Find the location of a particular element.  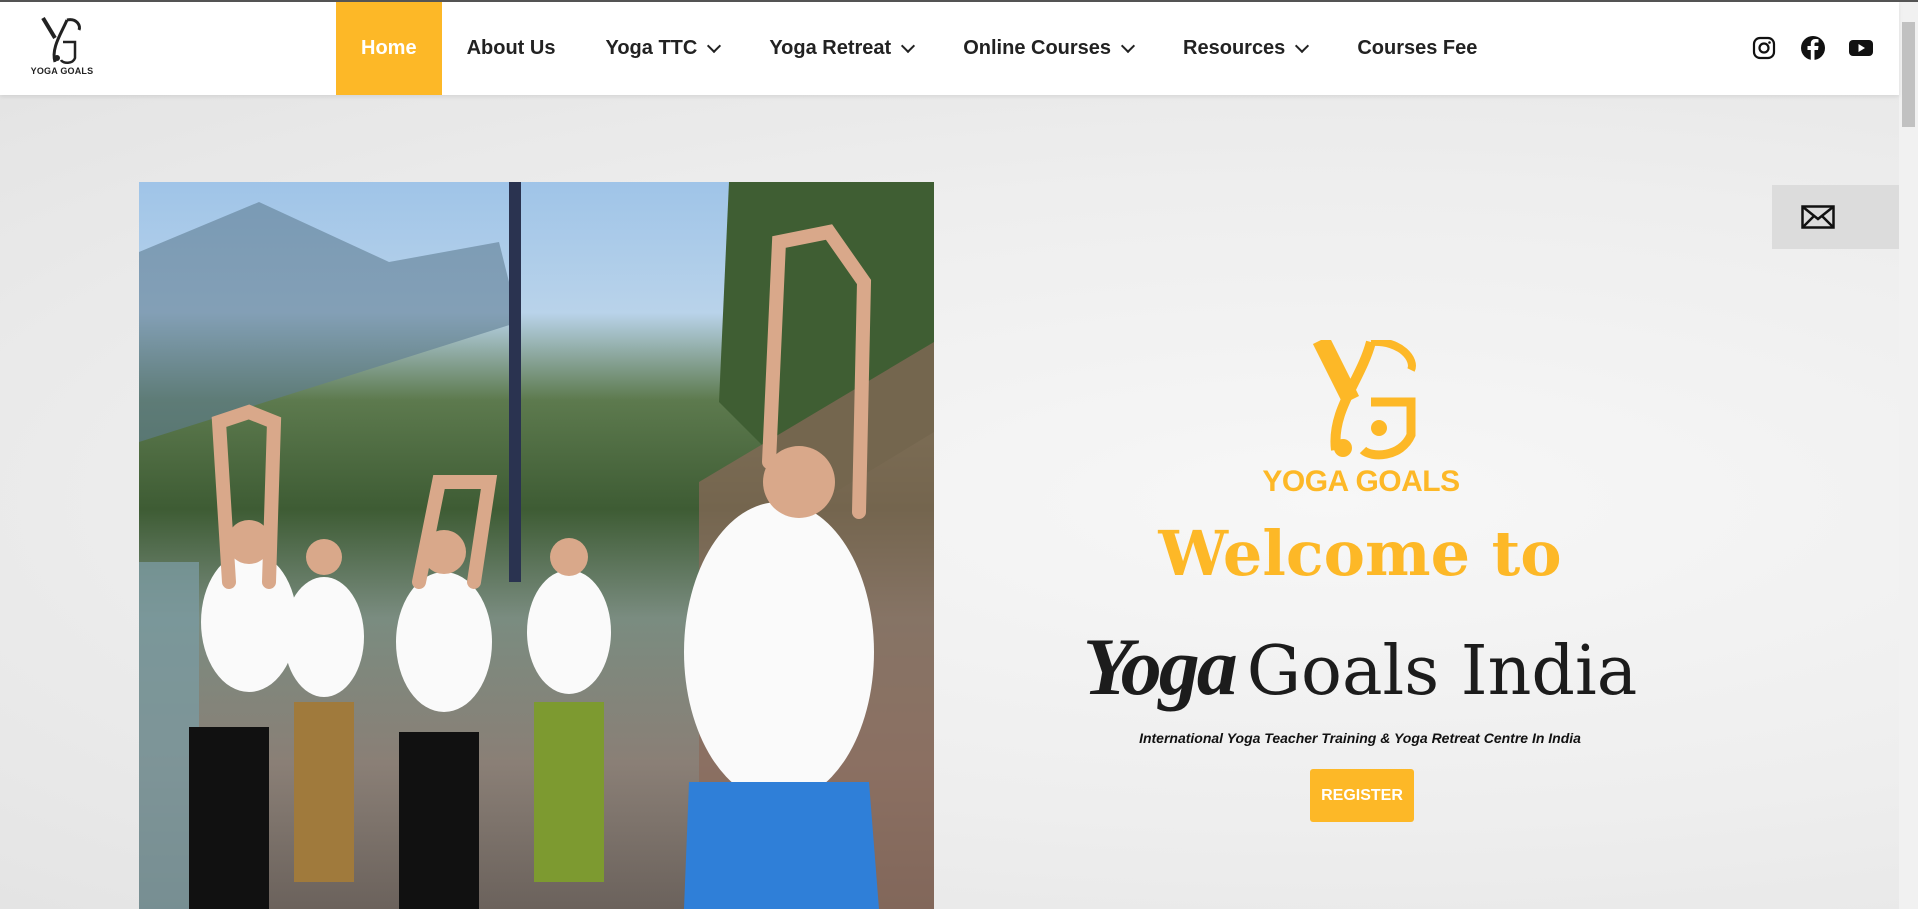

nav-label: Yoga TTC is located at coordinates (651, 48).